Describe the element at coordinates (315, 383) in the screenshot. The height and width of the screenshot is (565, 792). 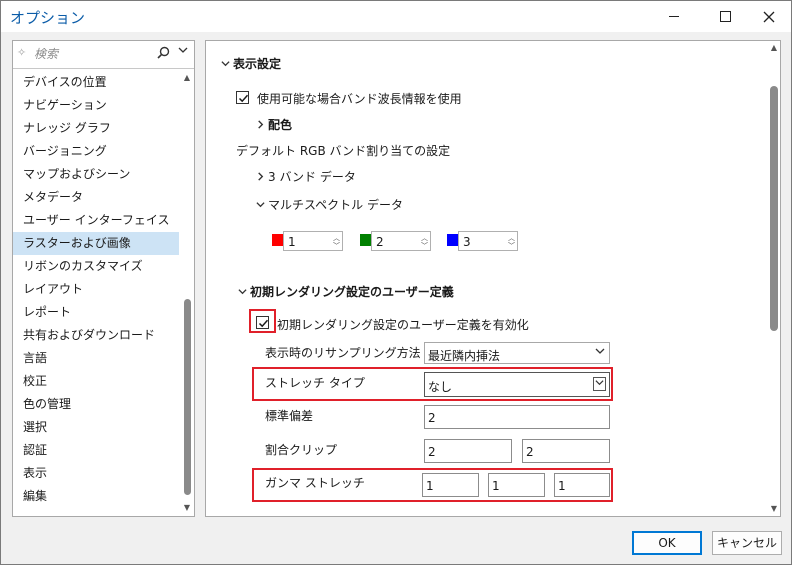
I see `stretch-type-label: ストレッチ タイプ` at that location.